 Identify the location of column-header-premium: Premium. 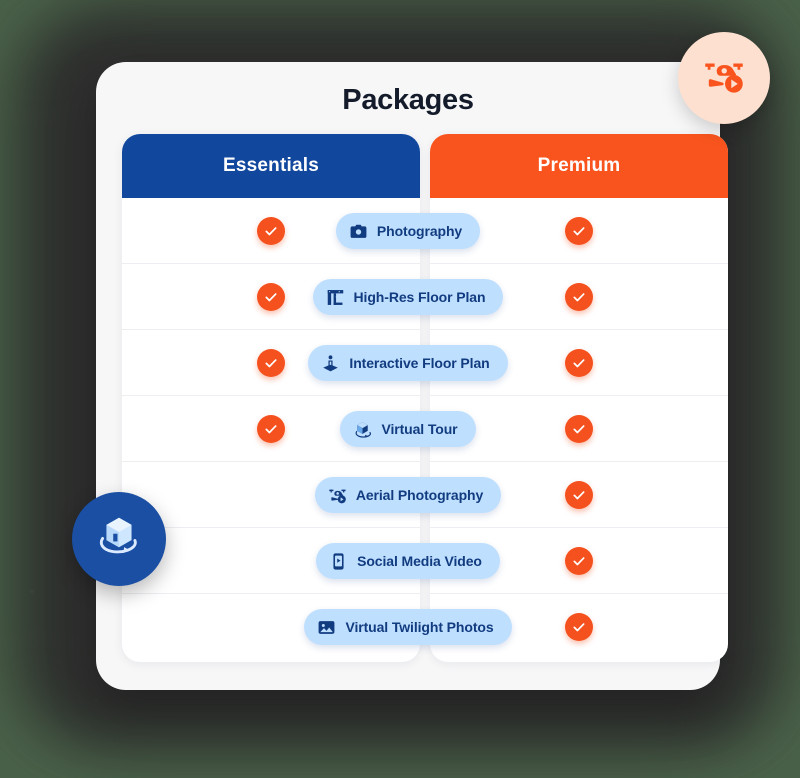
(579, 166).